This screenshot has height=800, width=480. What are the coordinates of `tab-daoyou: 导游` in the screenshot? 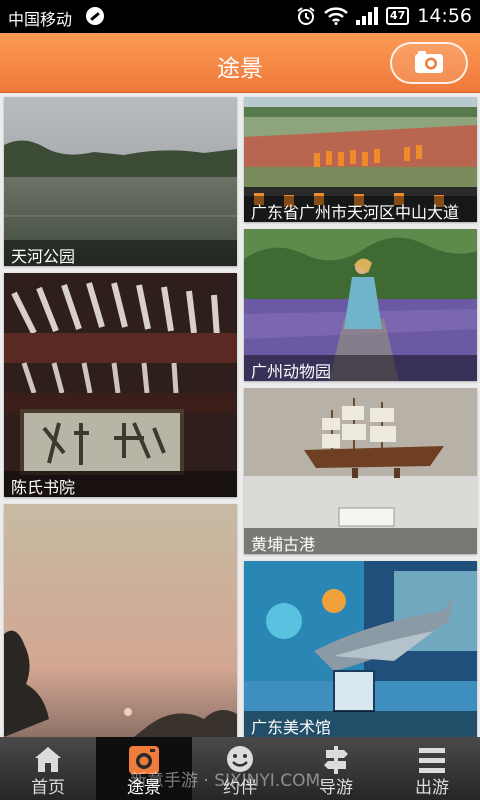 It's located at (336, 768).